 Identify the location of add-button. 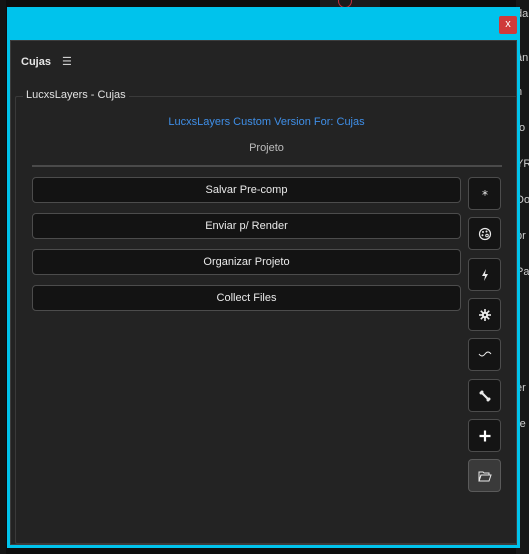
(484, 435).